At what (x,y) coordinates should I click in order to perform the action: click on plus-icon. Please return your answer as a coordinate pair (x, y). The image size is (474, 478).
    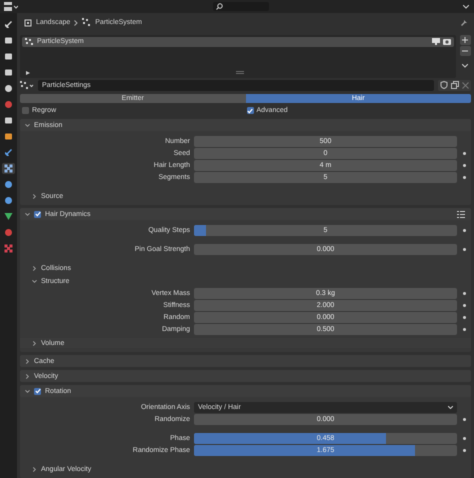
    Looking at the image, I should click on (465, 39).